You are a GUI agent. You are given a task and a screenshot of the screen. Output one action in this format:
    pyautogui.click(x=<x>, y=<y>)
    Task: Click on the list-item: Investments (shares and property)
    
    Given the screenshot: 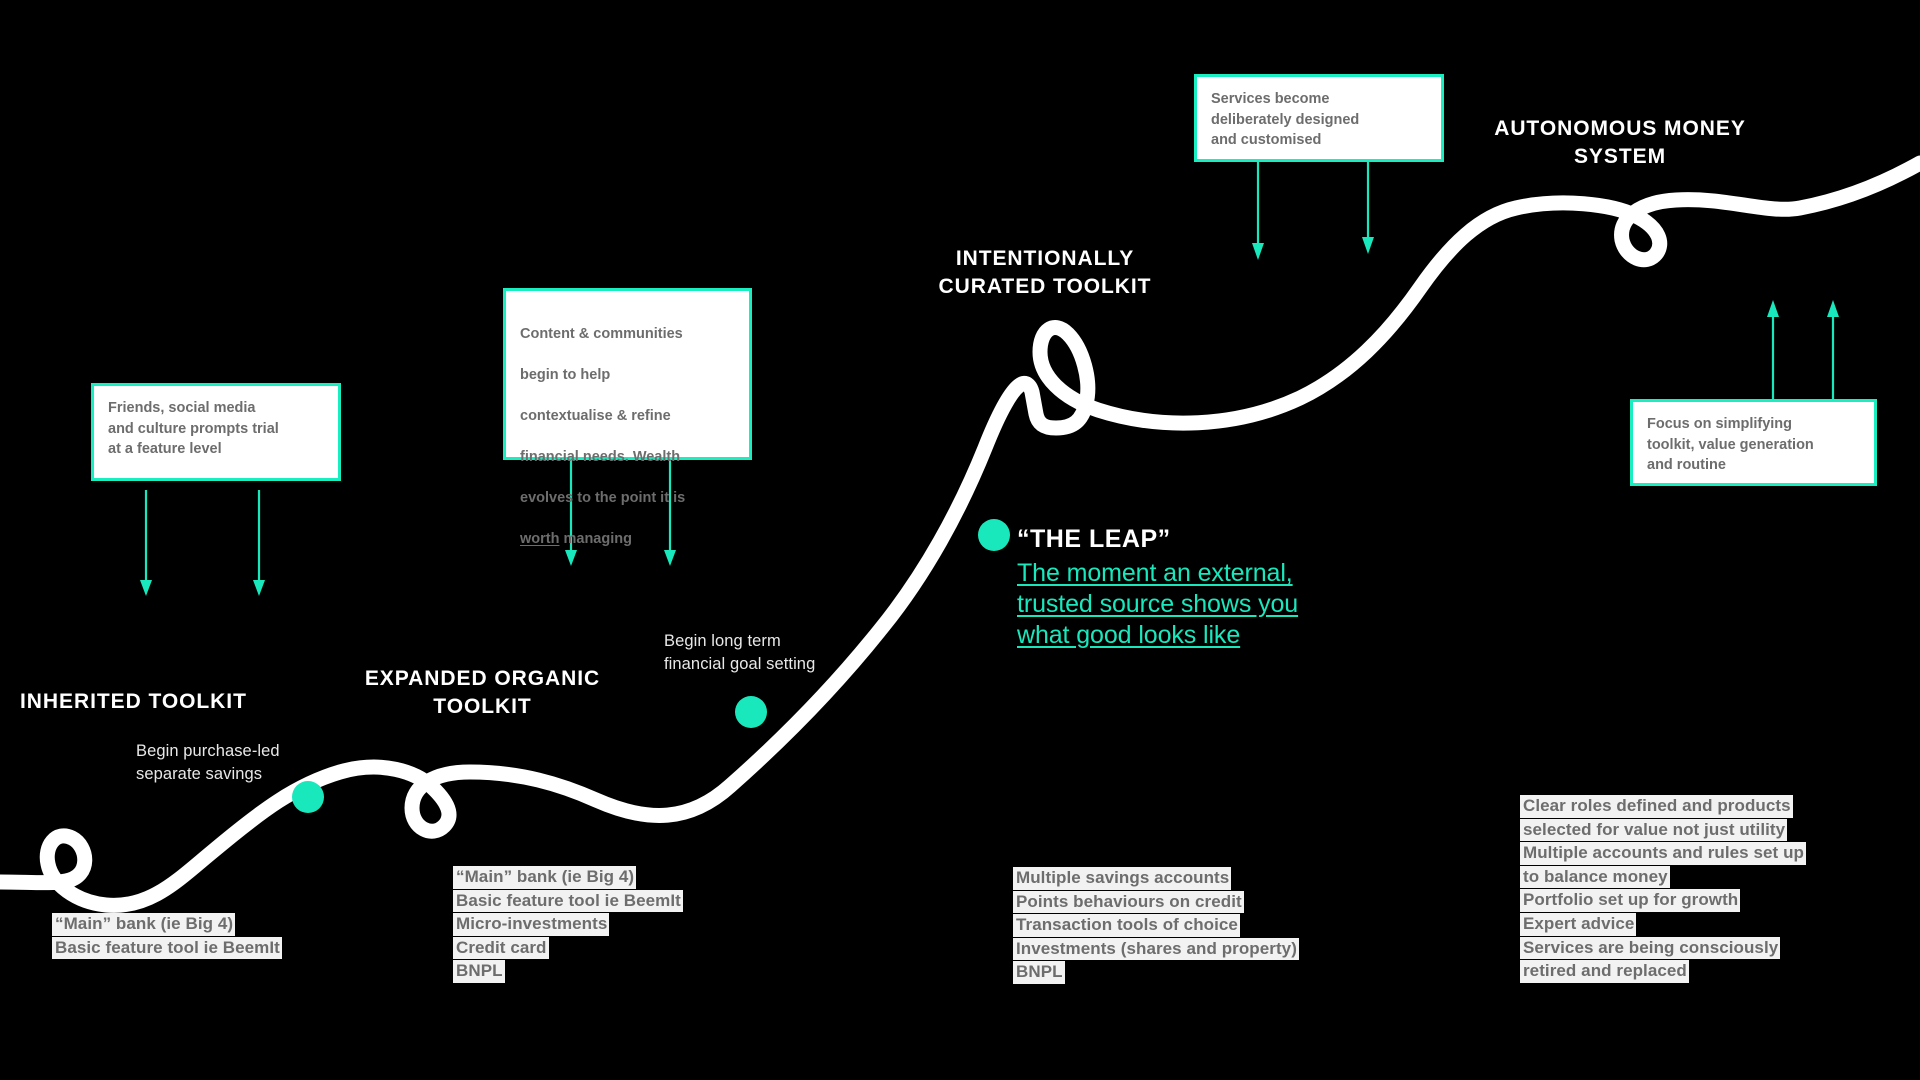 What is the action you would take?
    pyautogui.click(x=1156, y=949)
    